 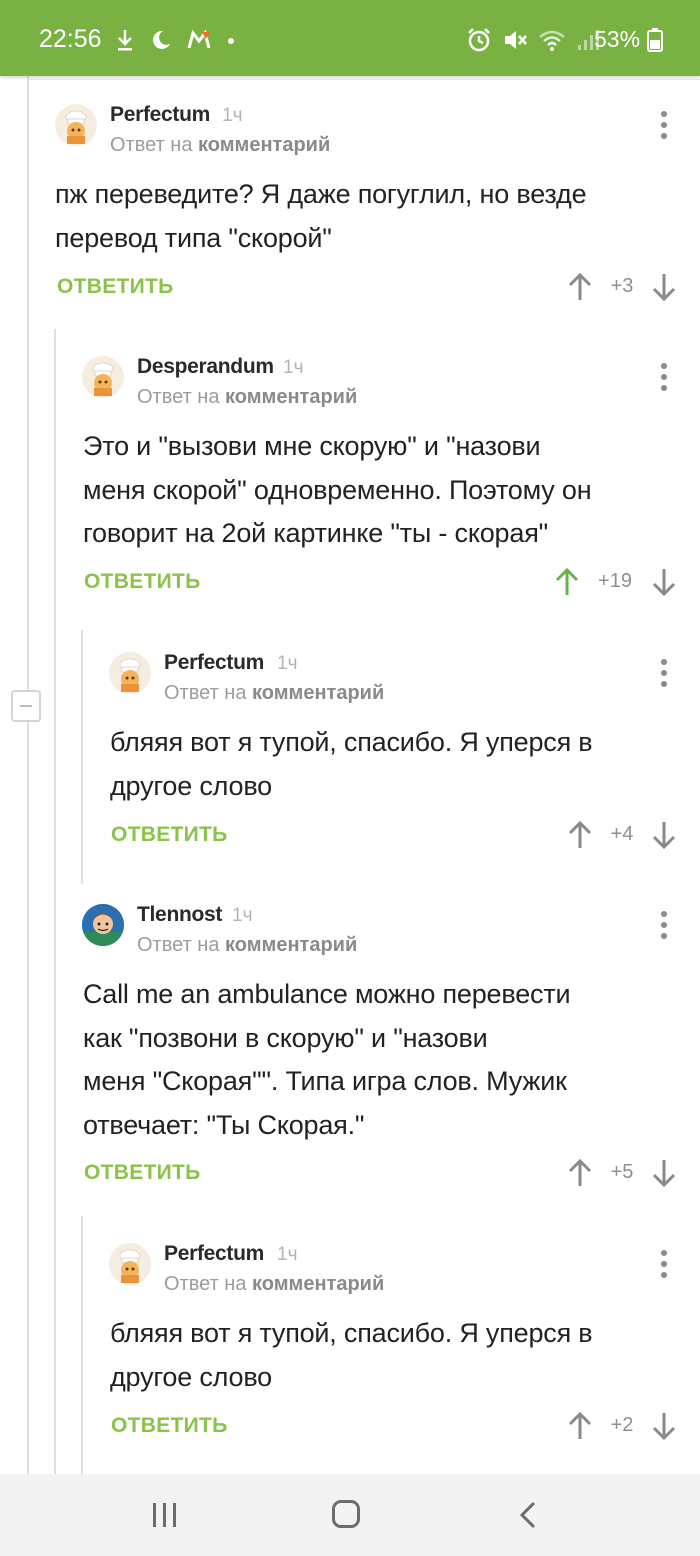 I want to click on comment-text-line: пж переведите? Я даже погуглил, но везде, so click(x=321, y=194).